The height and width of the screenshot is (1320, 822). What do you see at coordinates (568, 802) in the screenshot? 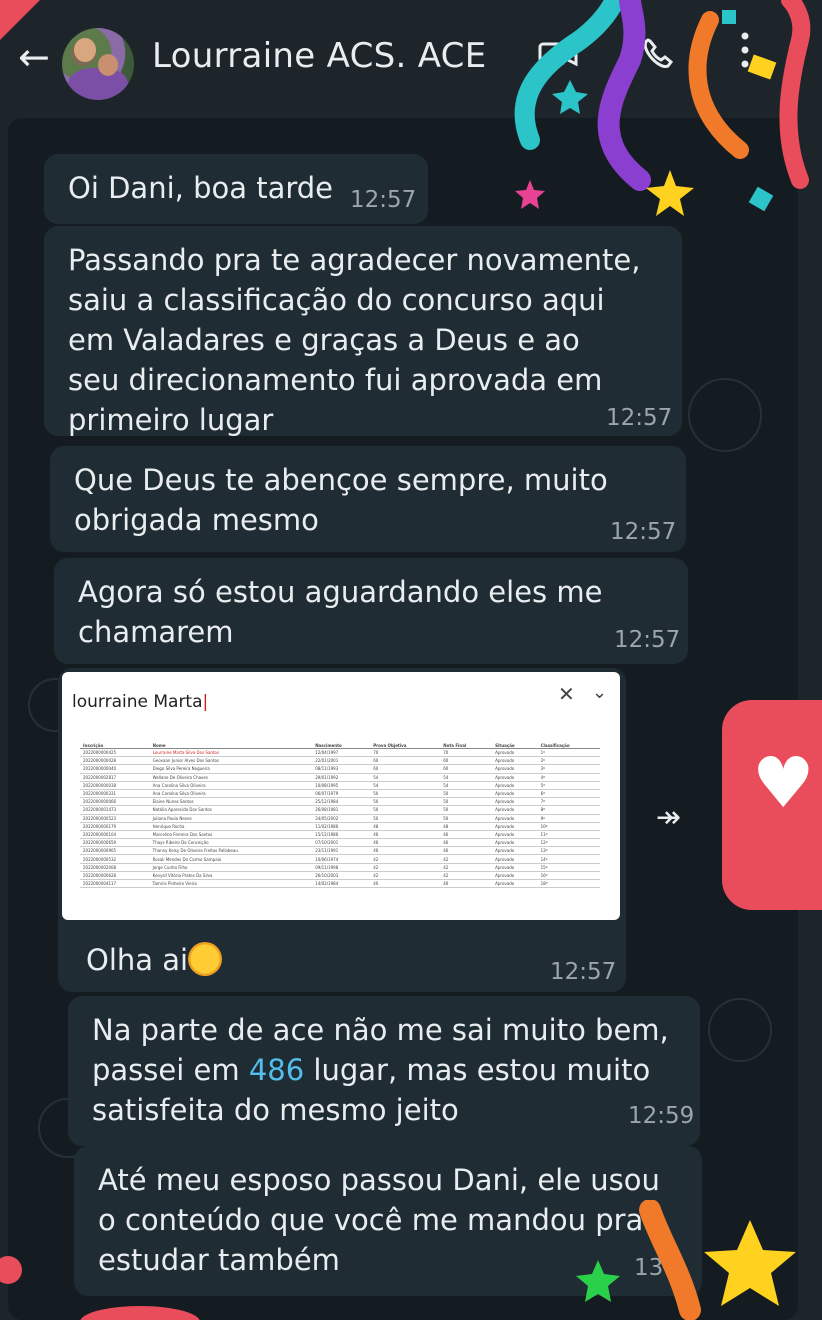
I see `table-cell: 7º` at bounding box center [568, 802].